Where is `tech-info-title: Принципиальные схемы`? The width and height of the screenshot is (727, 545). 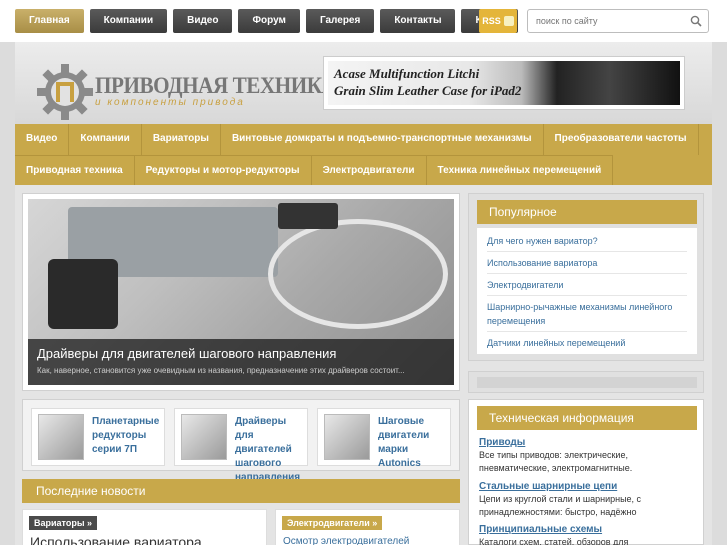 tech-info-title: Принципиальные схемы is located at coordinates (589, 529).